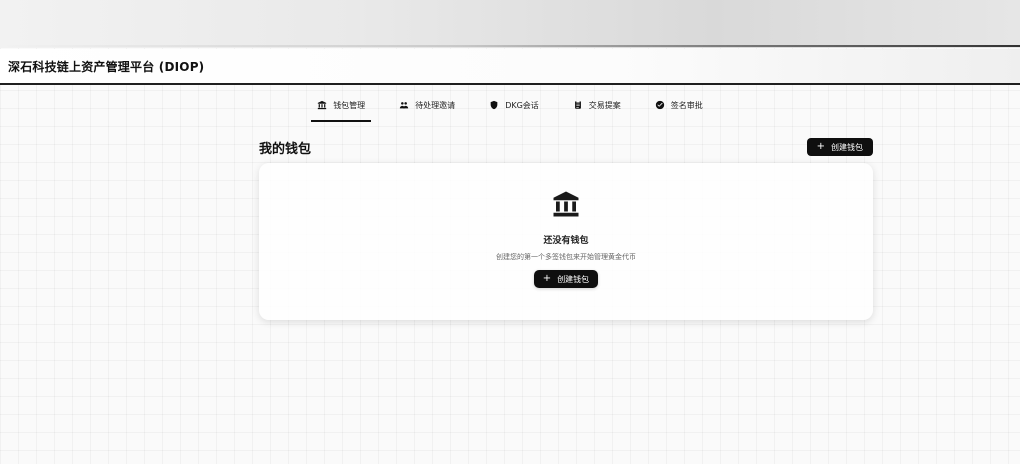 This screenshot has width=1020, height=464. Describe the element at coordinates (510, 67) in the screenshot. I see `app-header: 深石科技链上资产管理平台 (DIOP)` at that location.